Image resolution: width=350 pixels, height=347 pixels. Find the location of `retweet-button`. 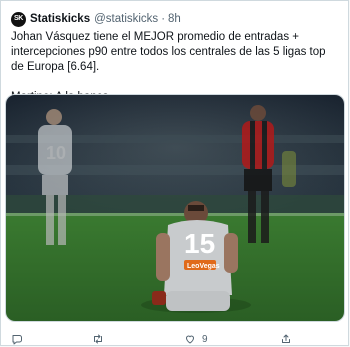

retweet-button is located at coordinates (98, 339).